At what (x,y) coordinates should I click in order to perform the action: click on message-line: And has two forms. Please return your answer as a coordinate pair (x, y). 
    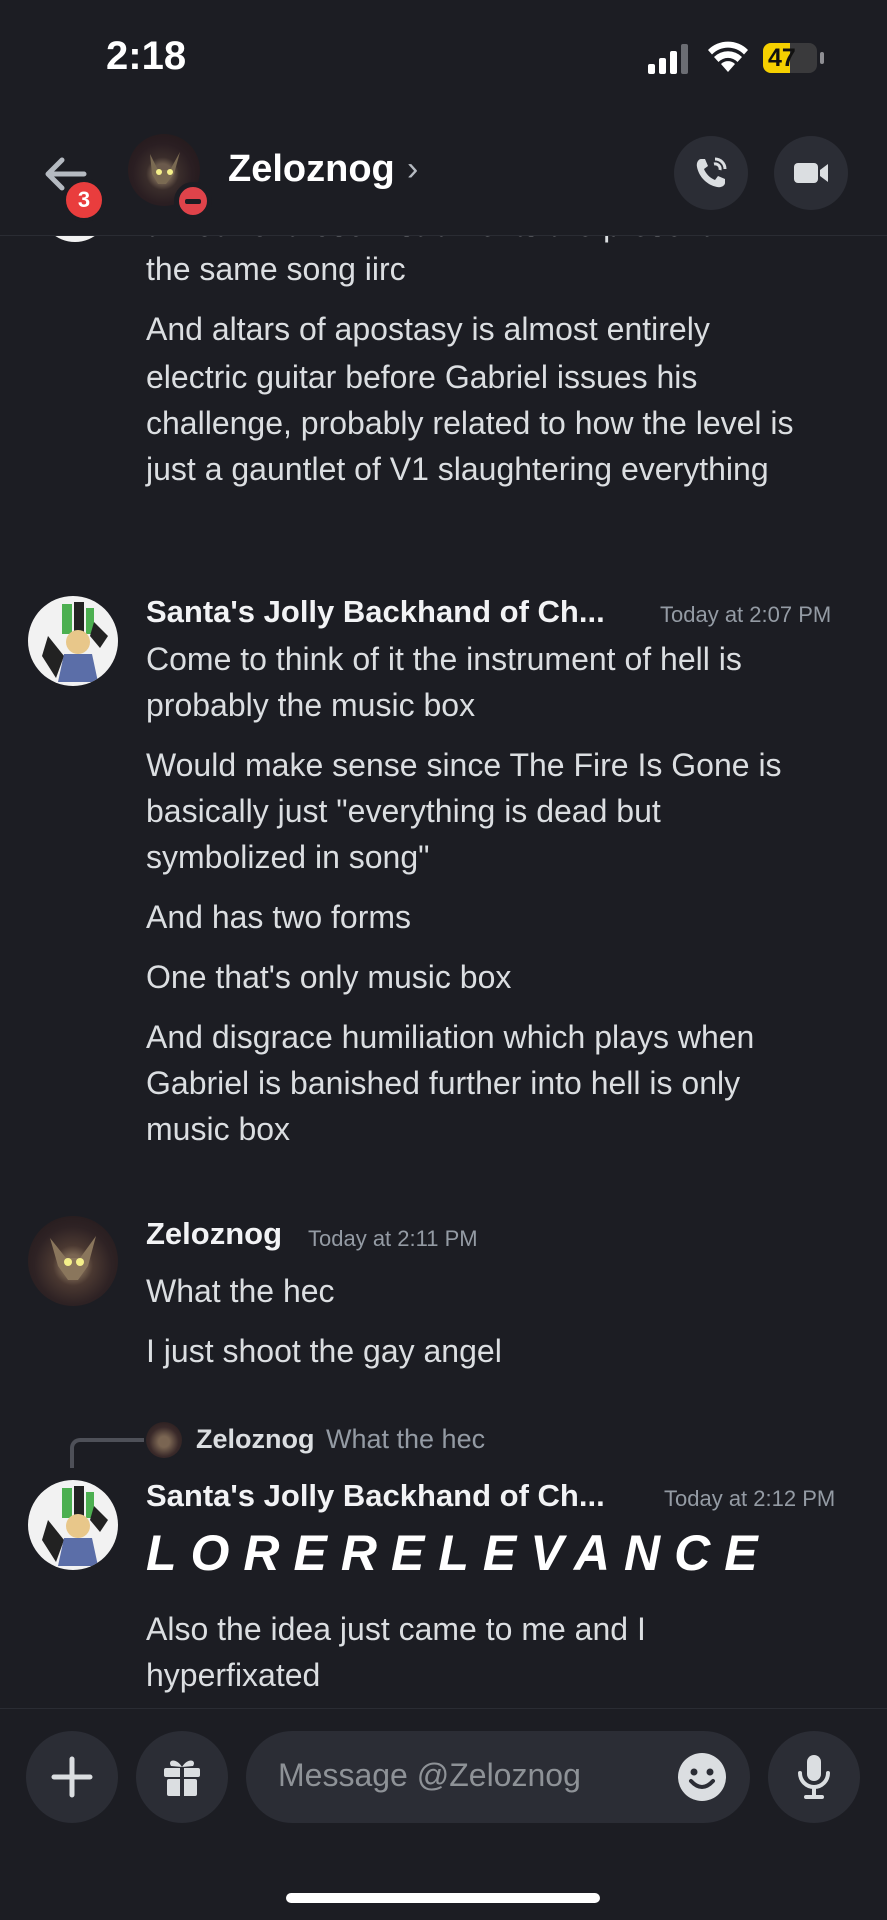
    Looking at the image, I should click on (278, 917).